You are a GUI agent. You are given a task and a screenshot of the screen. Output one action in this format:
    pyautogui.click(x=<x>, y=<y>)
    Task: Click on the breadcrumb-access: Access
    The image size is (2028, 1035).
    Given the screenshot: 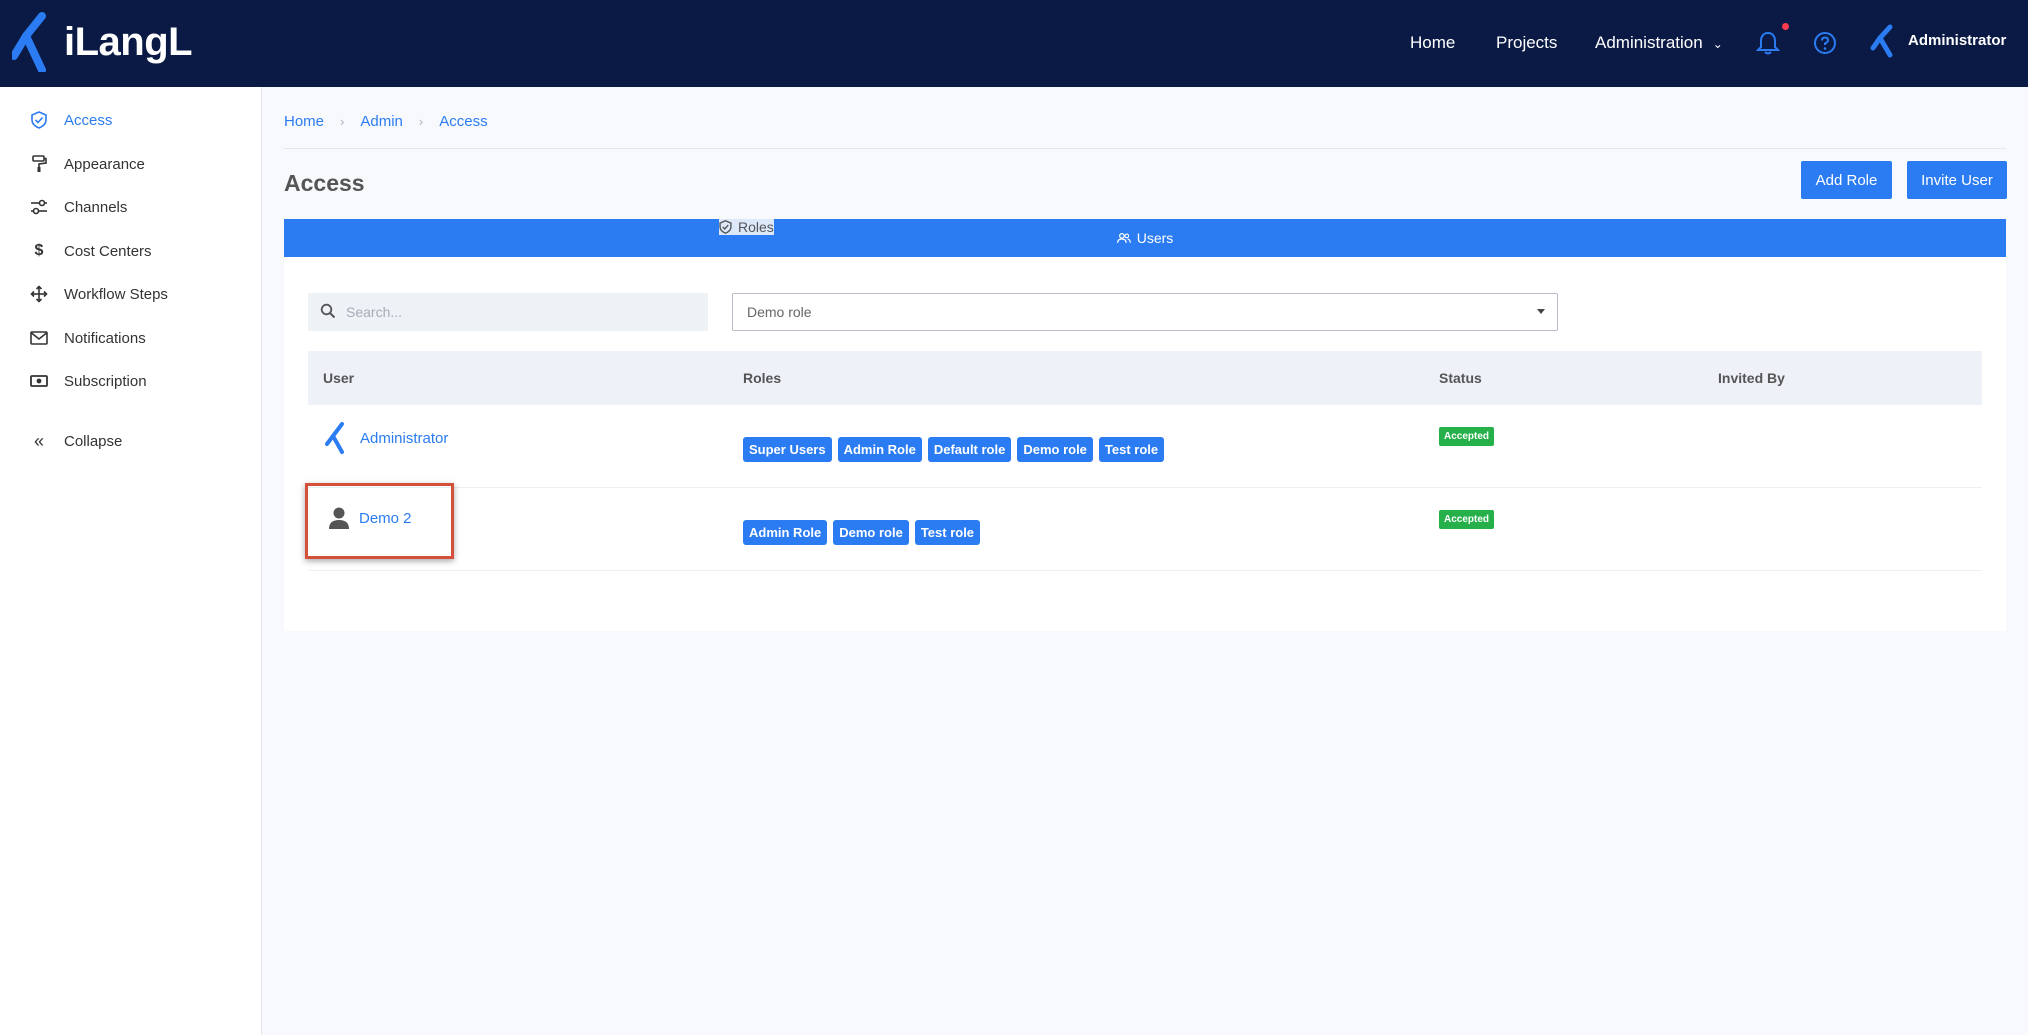 What is the action you would take?
    pyautogui.click(x=463, y=121)
    